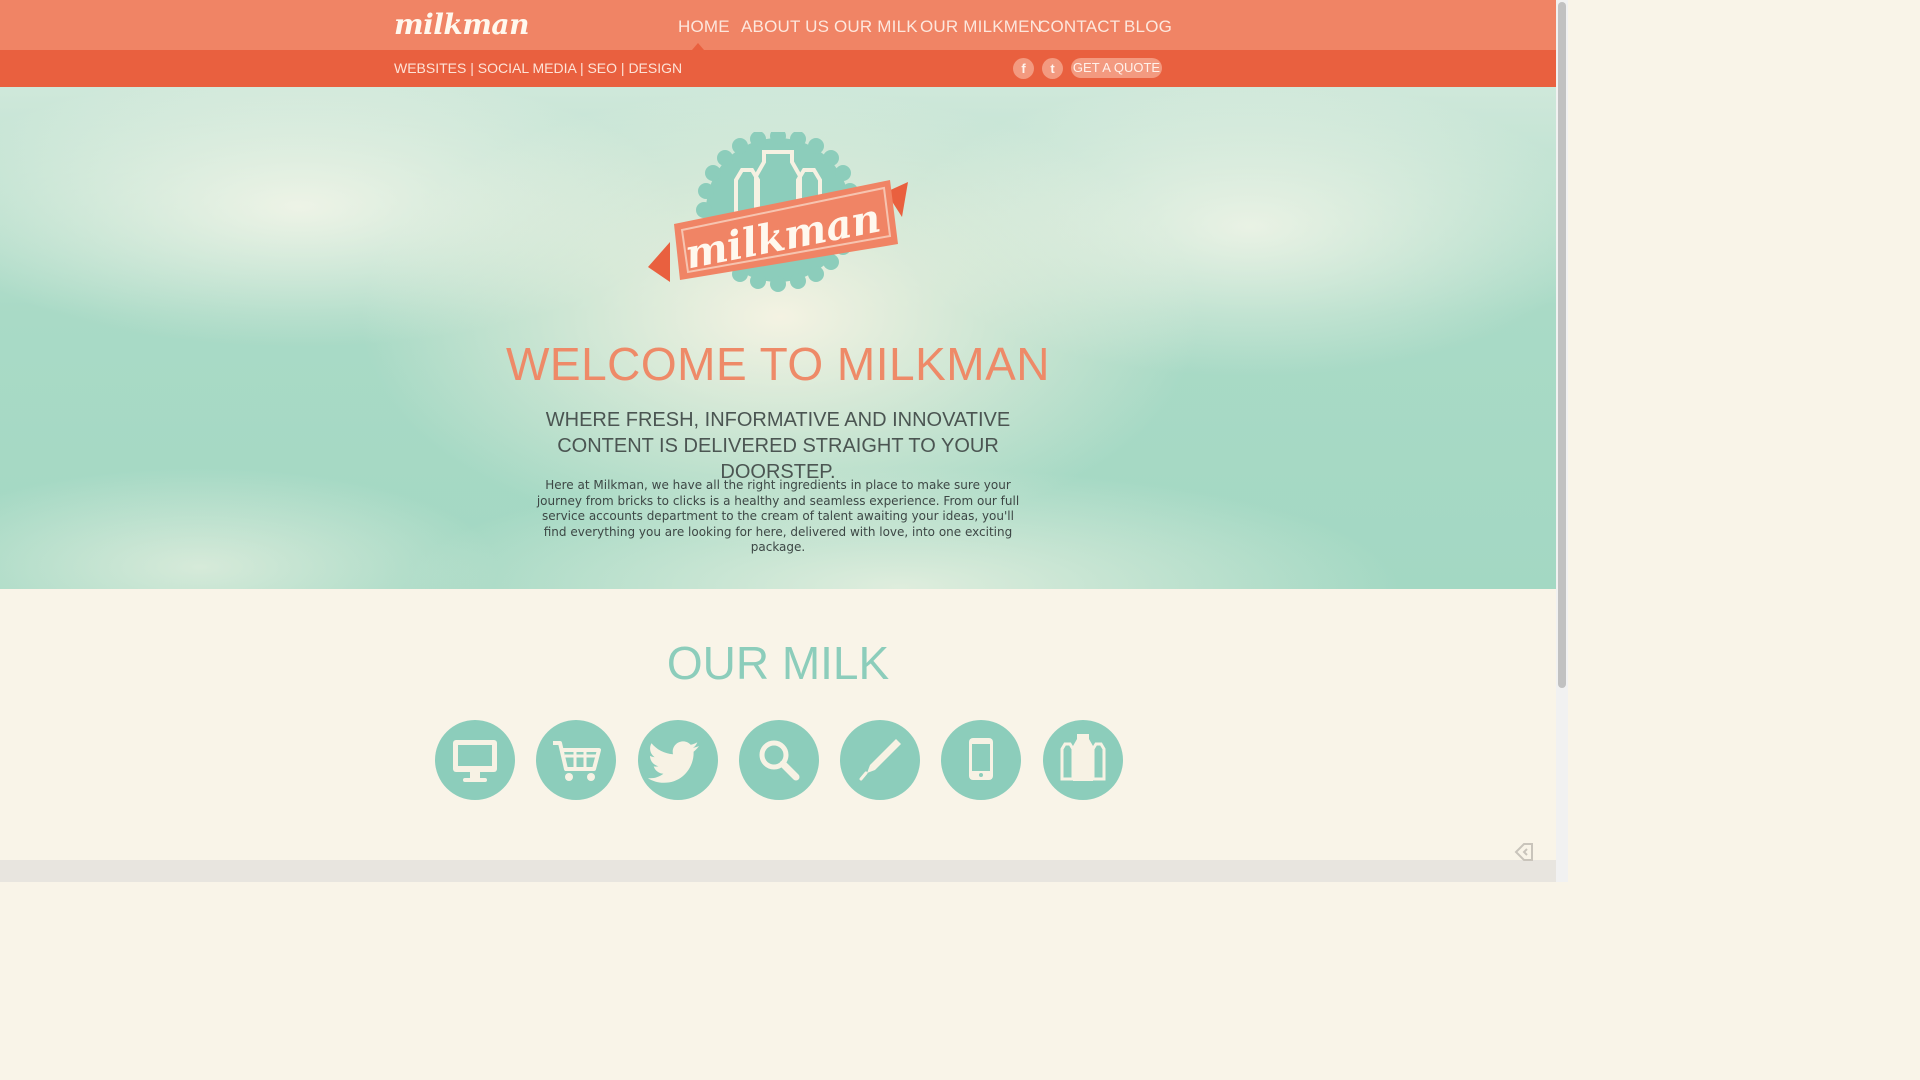 This screenshot has height=1080, width=1920. I want to click on scrollbar-thumb, so click(1562, 345).